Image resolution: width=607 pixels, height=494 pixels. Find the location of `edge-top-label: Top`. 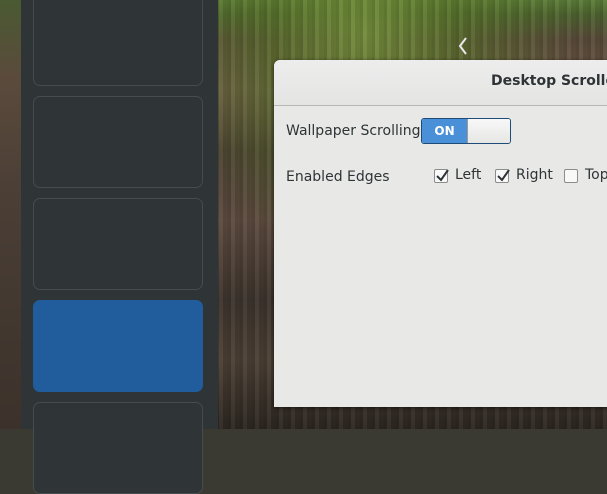

edge-top-label: Top is located at coordinates (596, 175).